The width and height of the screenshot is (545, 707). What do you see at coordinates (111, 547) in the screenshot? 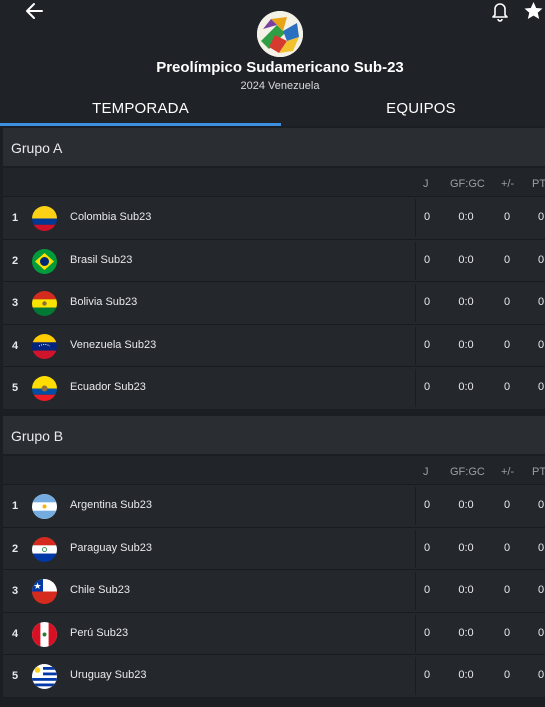
I see `team-name: Paraguay Sub23` at bounding box center [111, 547].